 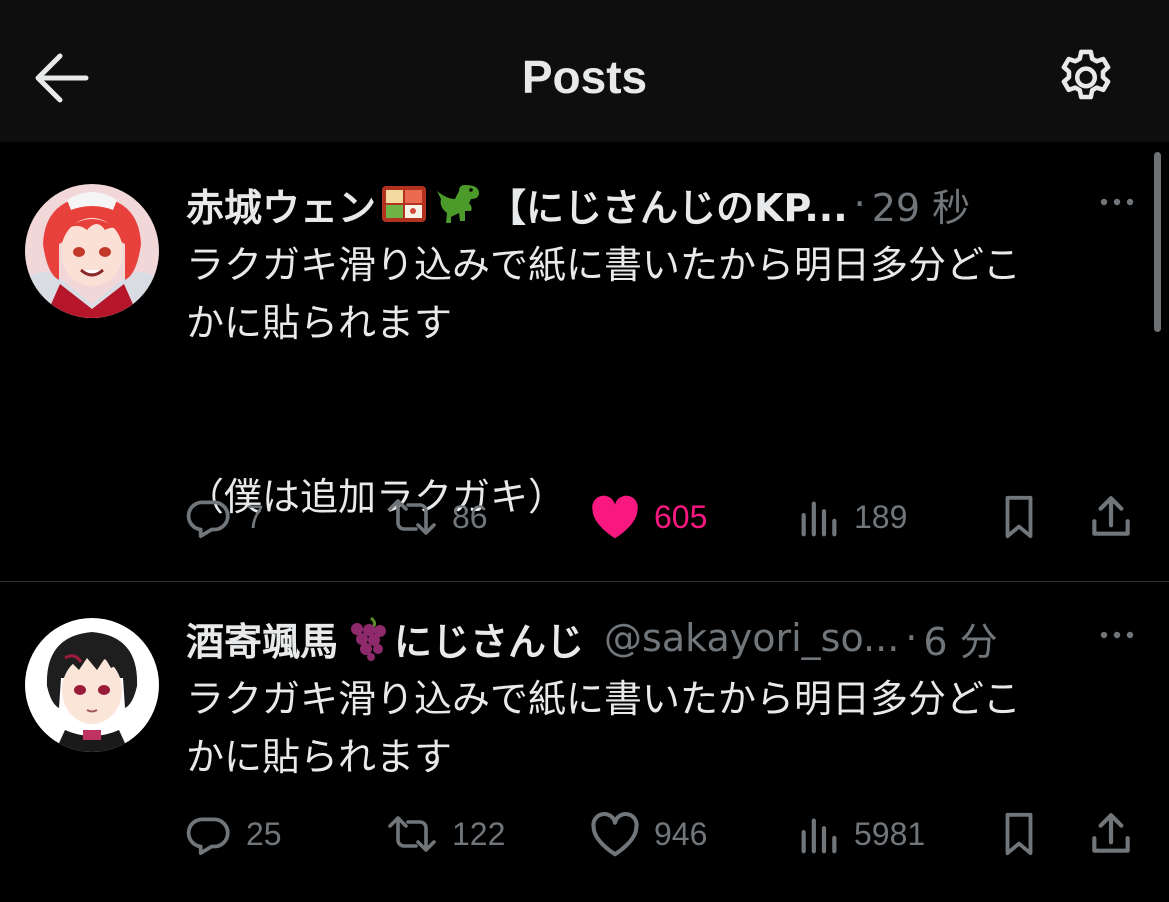 What do you see at coordinates (489, 638) in the screenshot?
I see `author-name-suffix: にじさんじ` at bounding box center [489, 638].